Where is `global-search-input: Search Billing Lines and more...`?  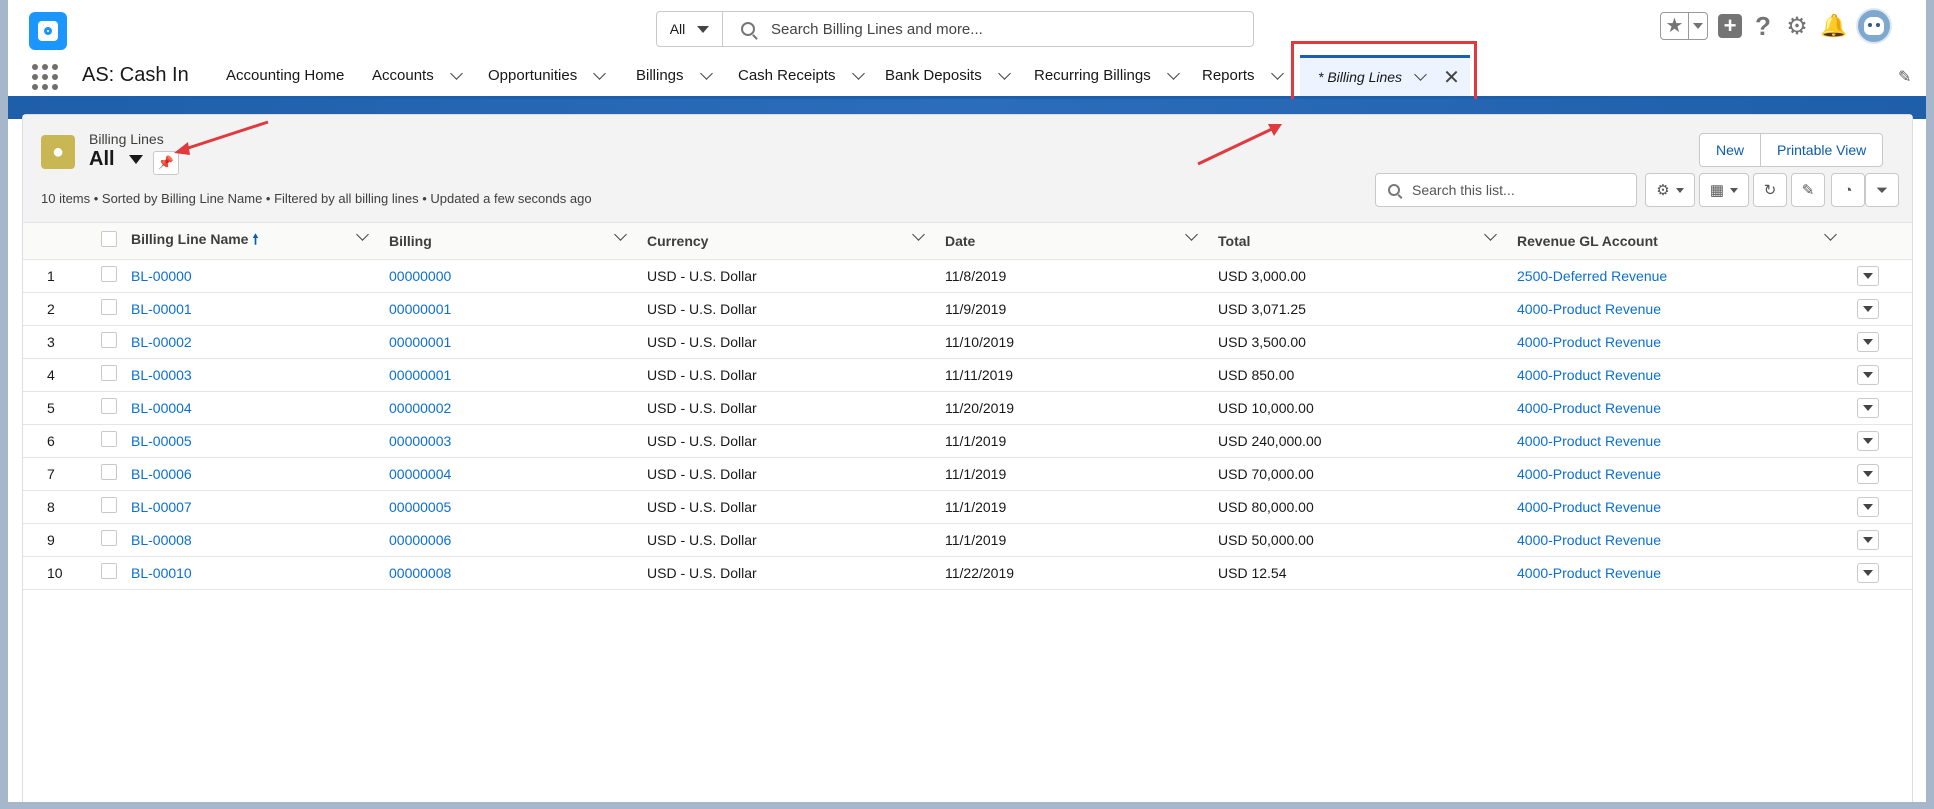
global-search-input: Search Billing Lines and more... is located at coordinates (988, 29).